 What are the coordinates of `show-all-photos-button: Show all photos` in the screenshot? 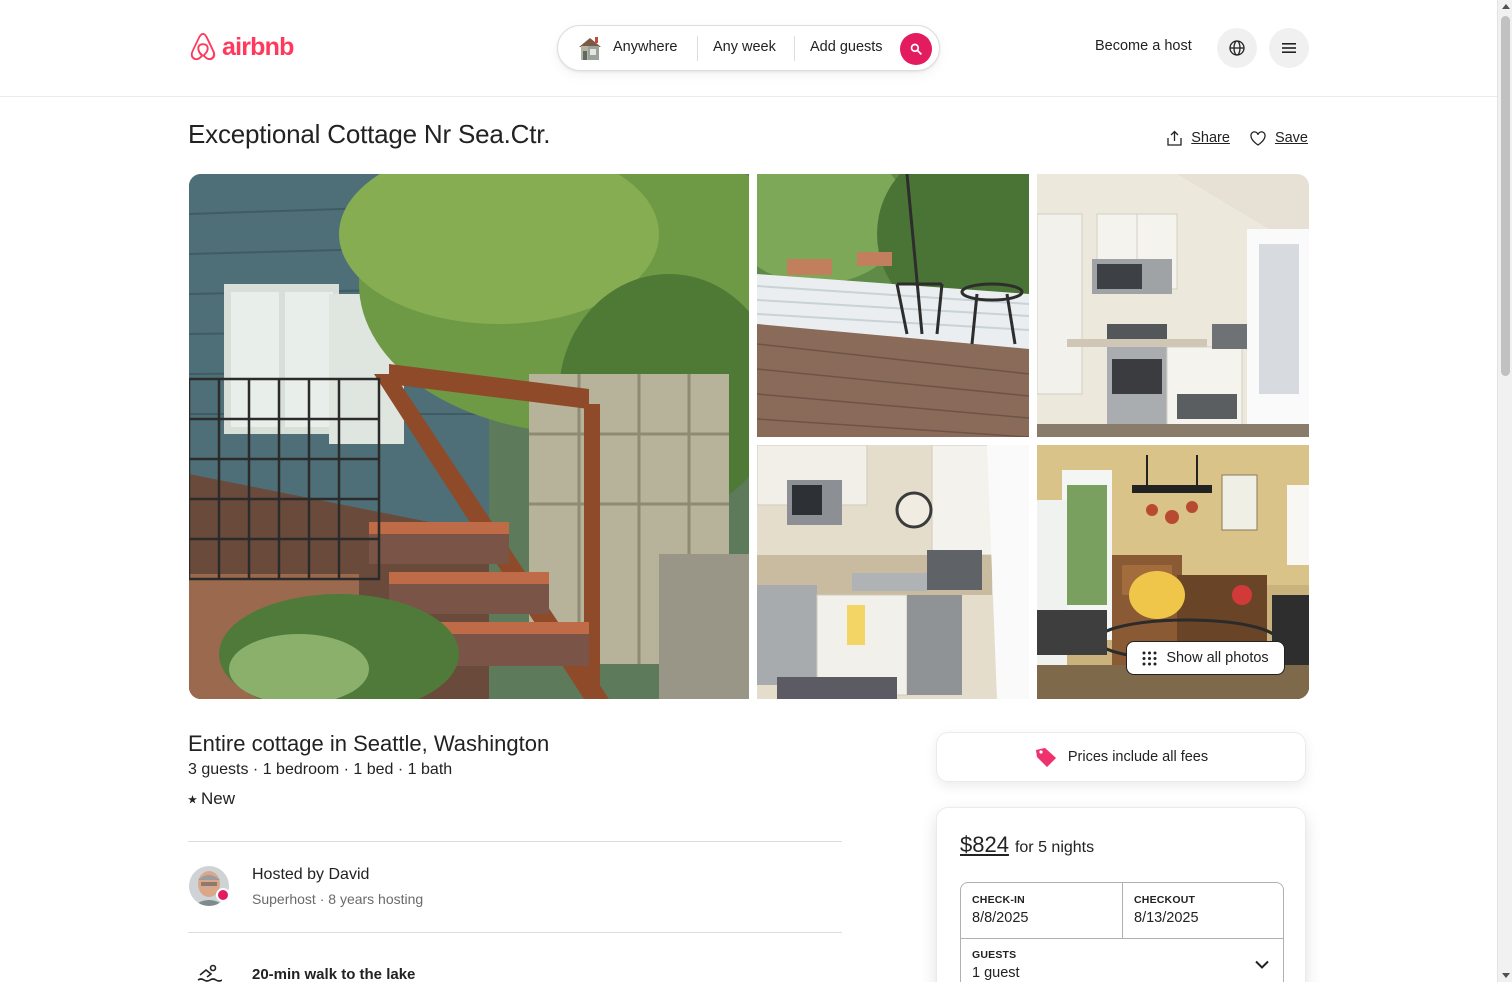 It's located at (1205, 658).